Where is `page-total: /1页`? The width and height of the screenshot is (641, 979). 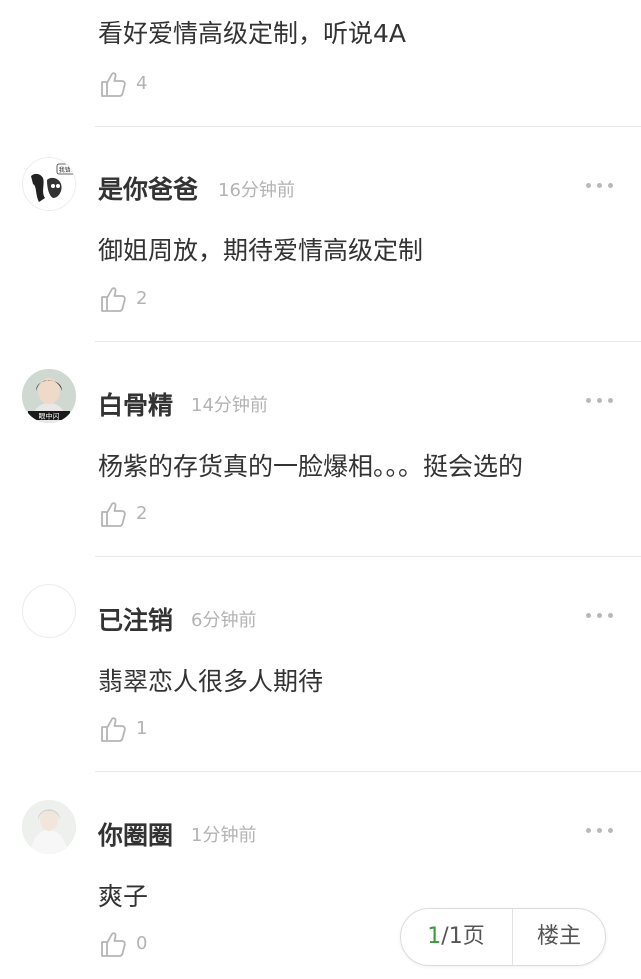
page-total: /1页 is located at coordinates (463, 936).